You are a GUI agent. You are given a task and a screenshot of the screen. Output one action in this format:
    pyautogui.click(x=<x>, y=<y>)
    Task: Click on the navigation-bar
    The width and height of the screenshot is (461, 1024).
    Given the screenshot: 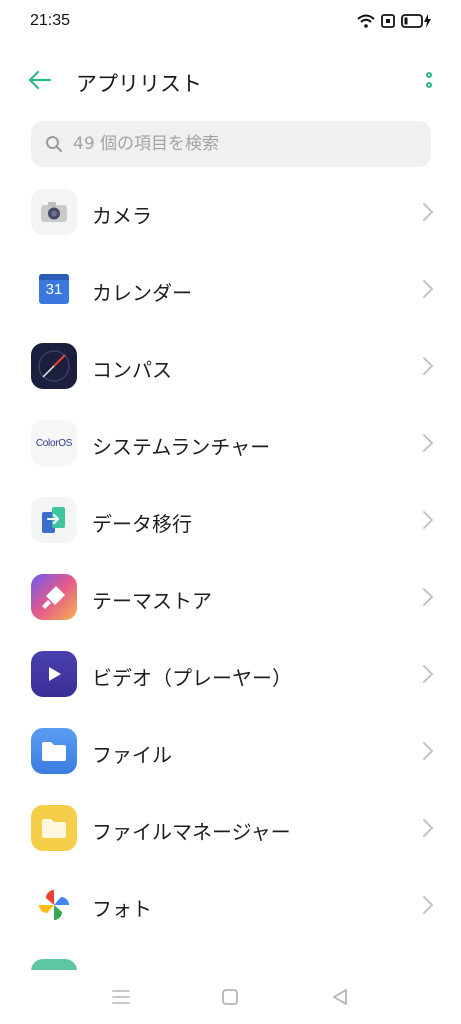 What is the action you would take?
    pyautogui.click(x=230, y=997)
    